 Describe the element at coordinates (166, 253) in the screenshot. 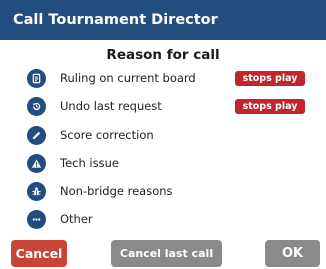

I see `cancel-last-call-button: Cancel last call` at that location.